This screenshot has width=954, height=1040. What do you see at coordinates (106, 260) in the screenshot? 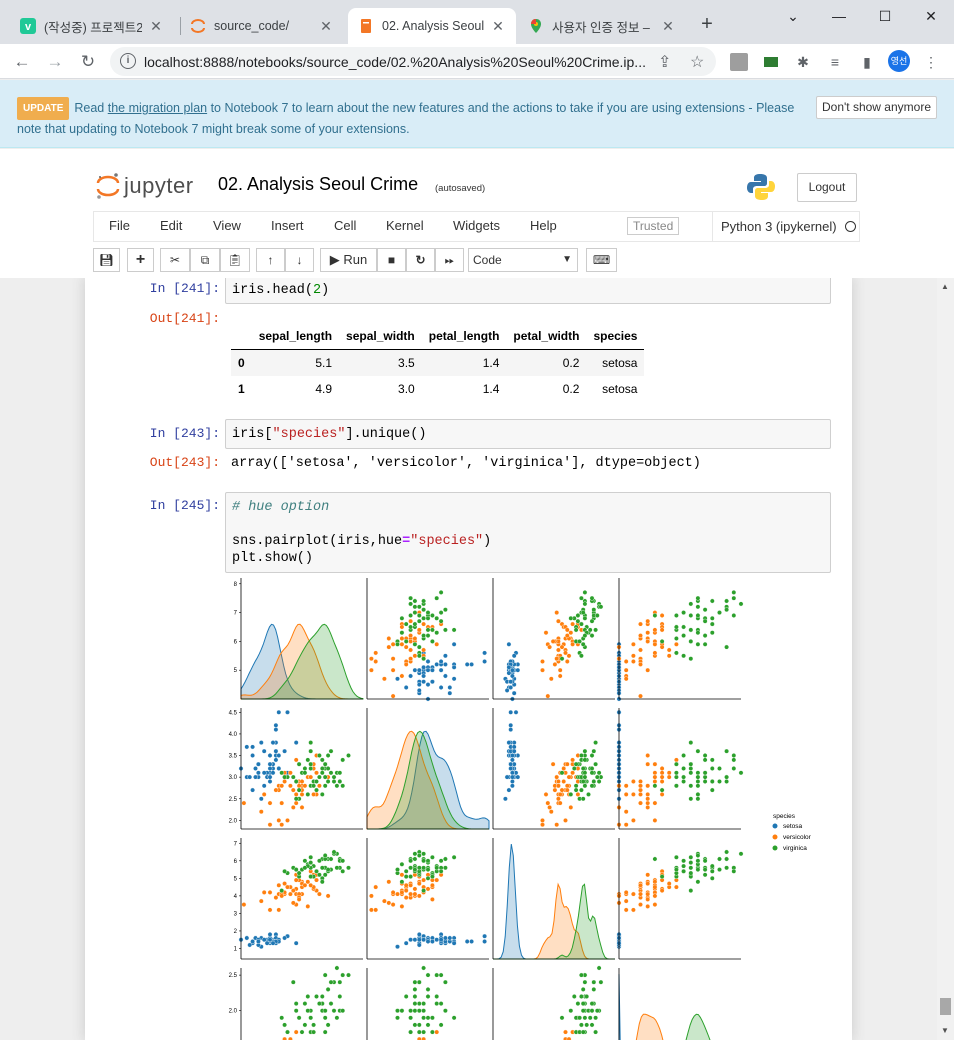
I see `save-icon: 💾︎` at bounding box center [106, 260].